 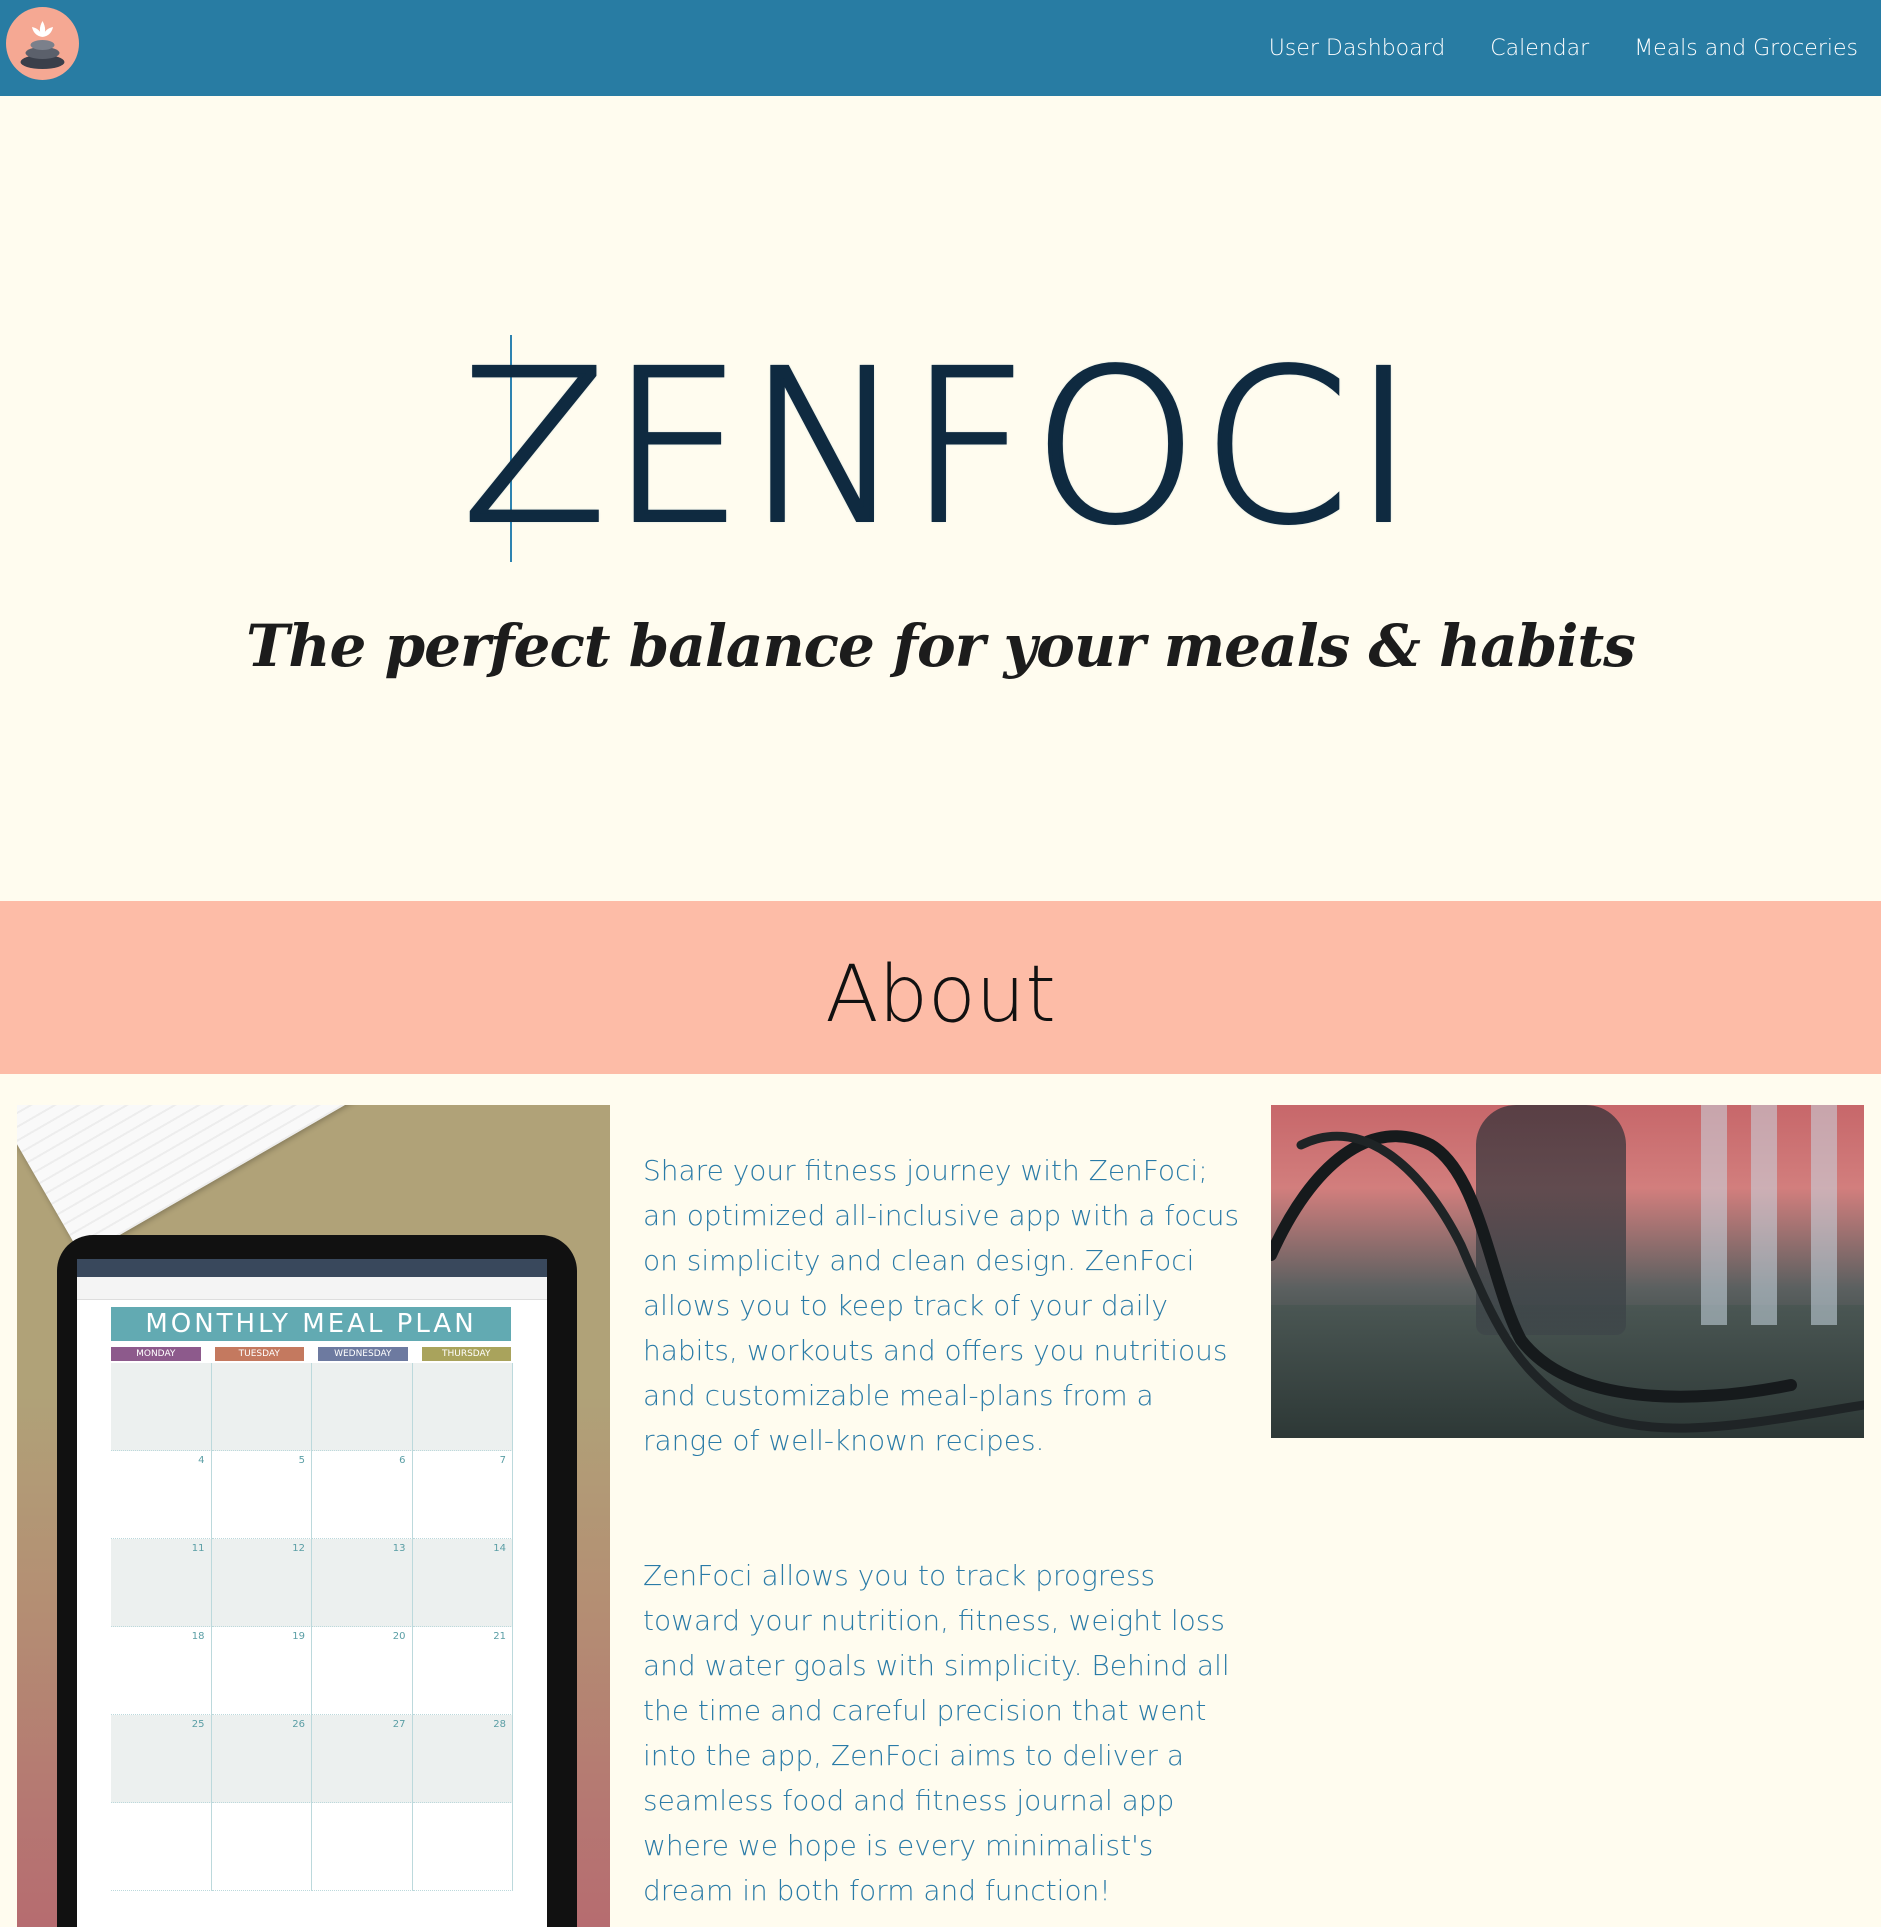 What do you see at coordinates (42, 43) in the screenshot?
I see `logo-icon` at bounding box center [42, 43].